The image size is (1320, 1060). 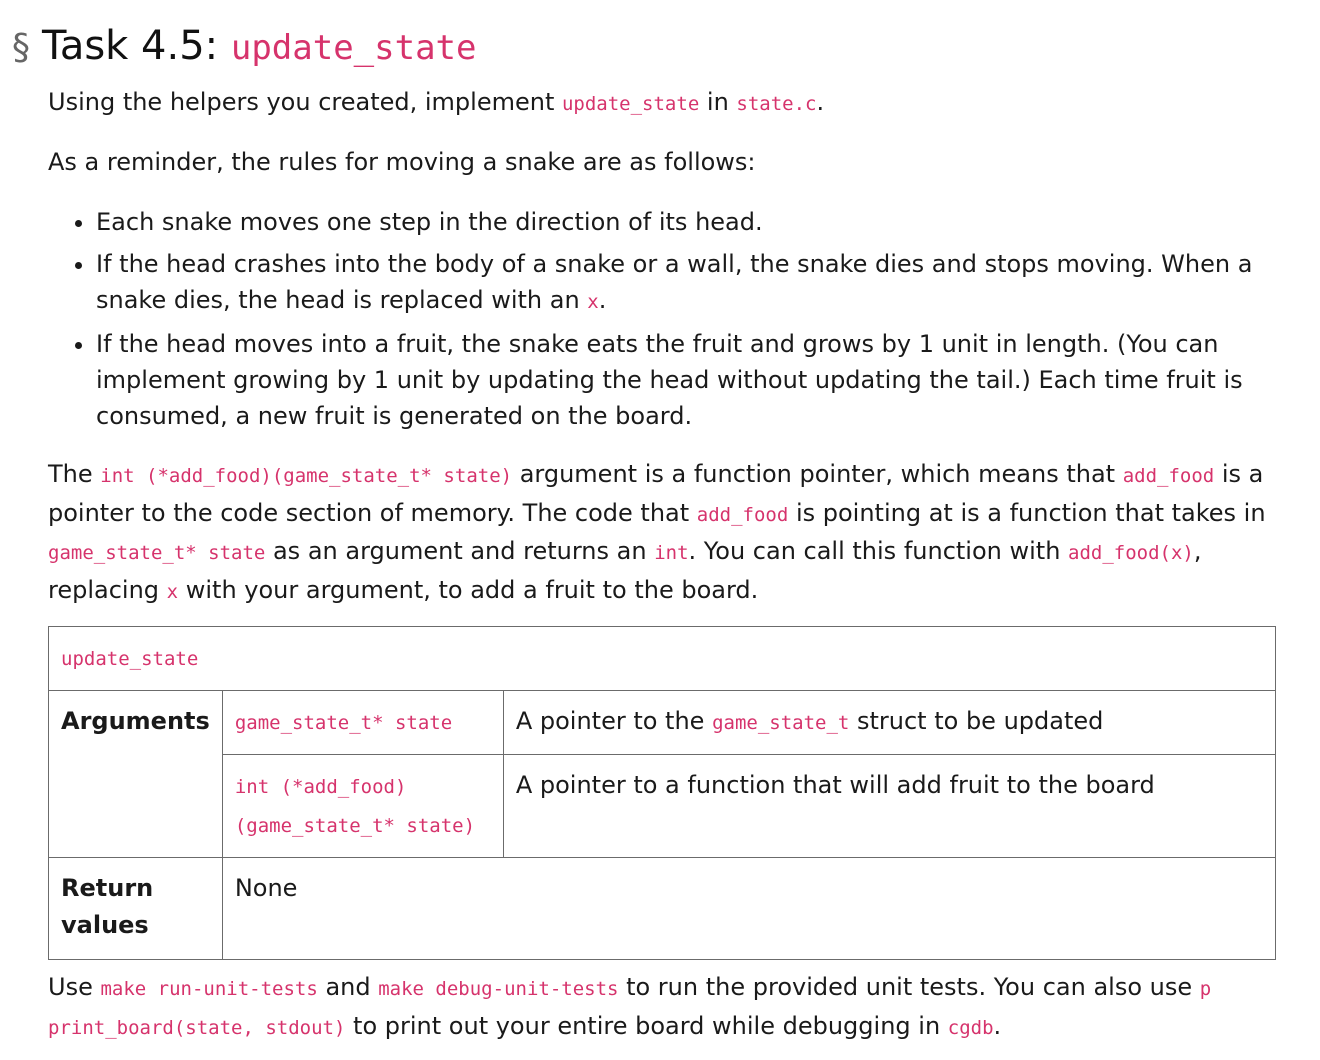 I want to click on page-title: § Task 4.5: update_state, so click(x=244, y=47).